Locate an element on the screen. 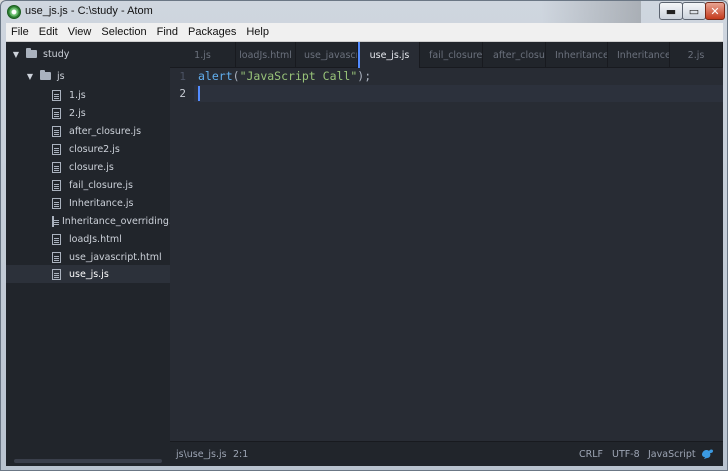  tree-file-item: after_closure.js is located at coordinates (88, 131).